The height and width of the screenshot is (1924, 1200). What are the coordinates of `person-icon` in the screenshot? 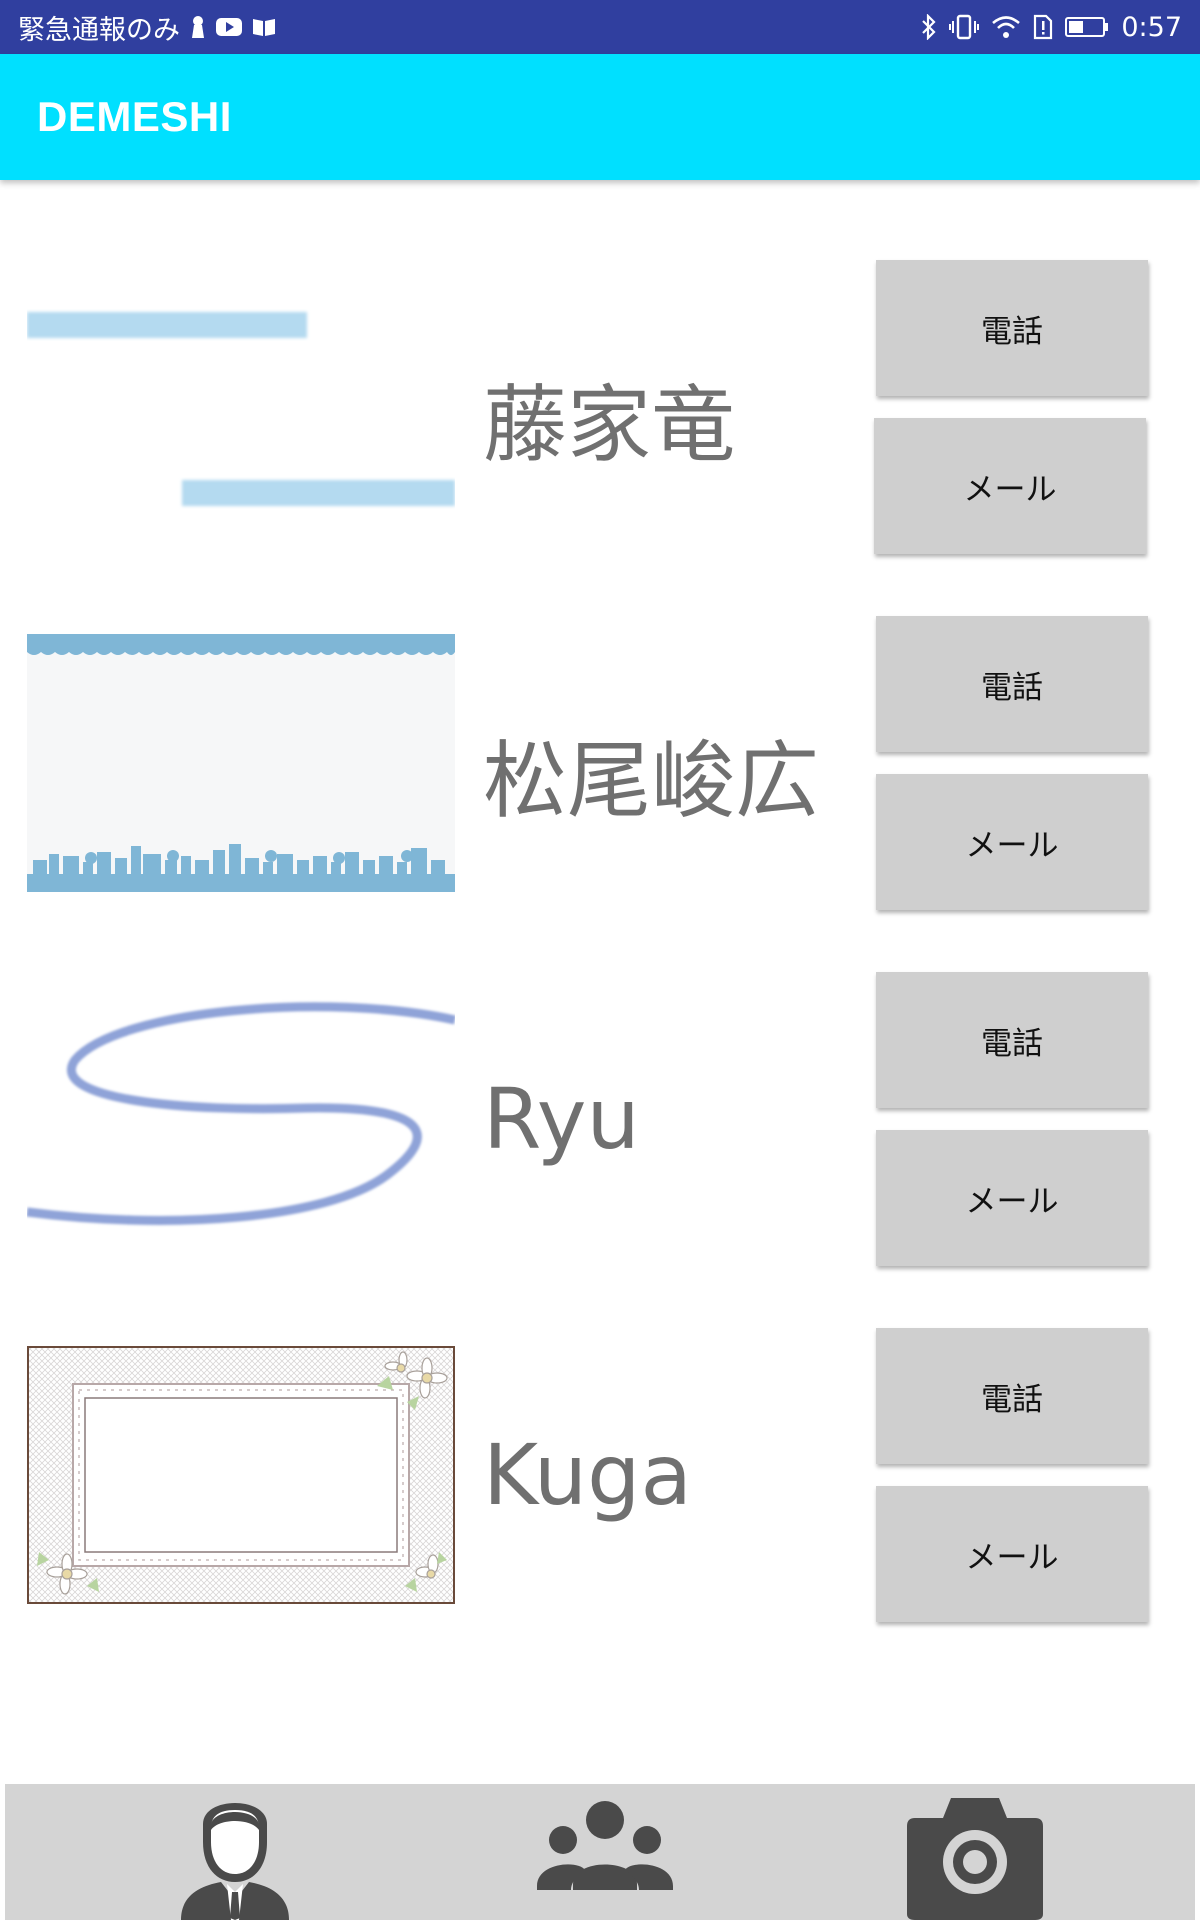 It's located at (235, 1854).